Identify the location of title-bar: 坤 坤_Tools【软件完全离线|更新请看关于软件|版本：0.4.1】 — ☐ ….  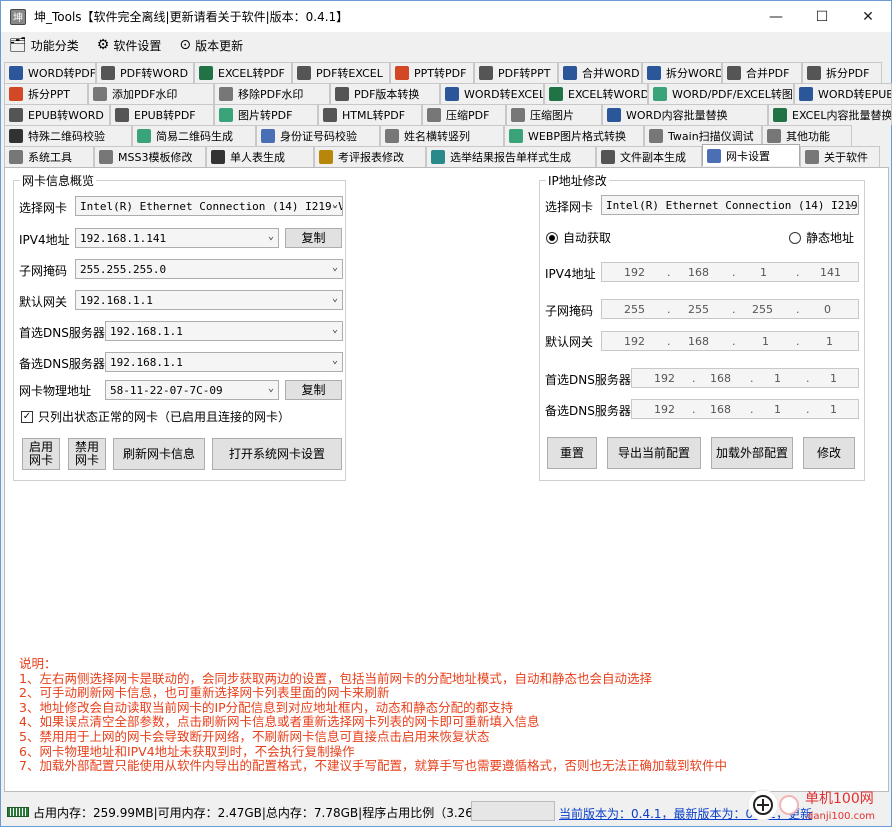
(446, 16).